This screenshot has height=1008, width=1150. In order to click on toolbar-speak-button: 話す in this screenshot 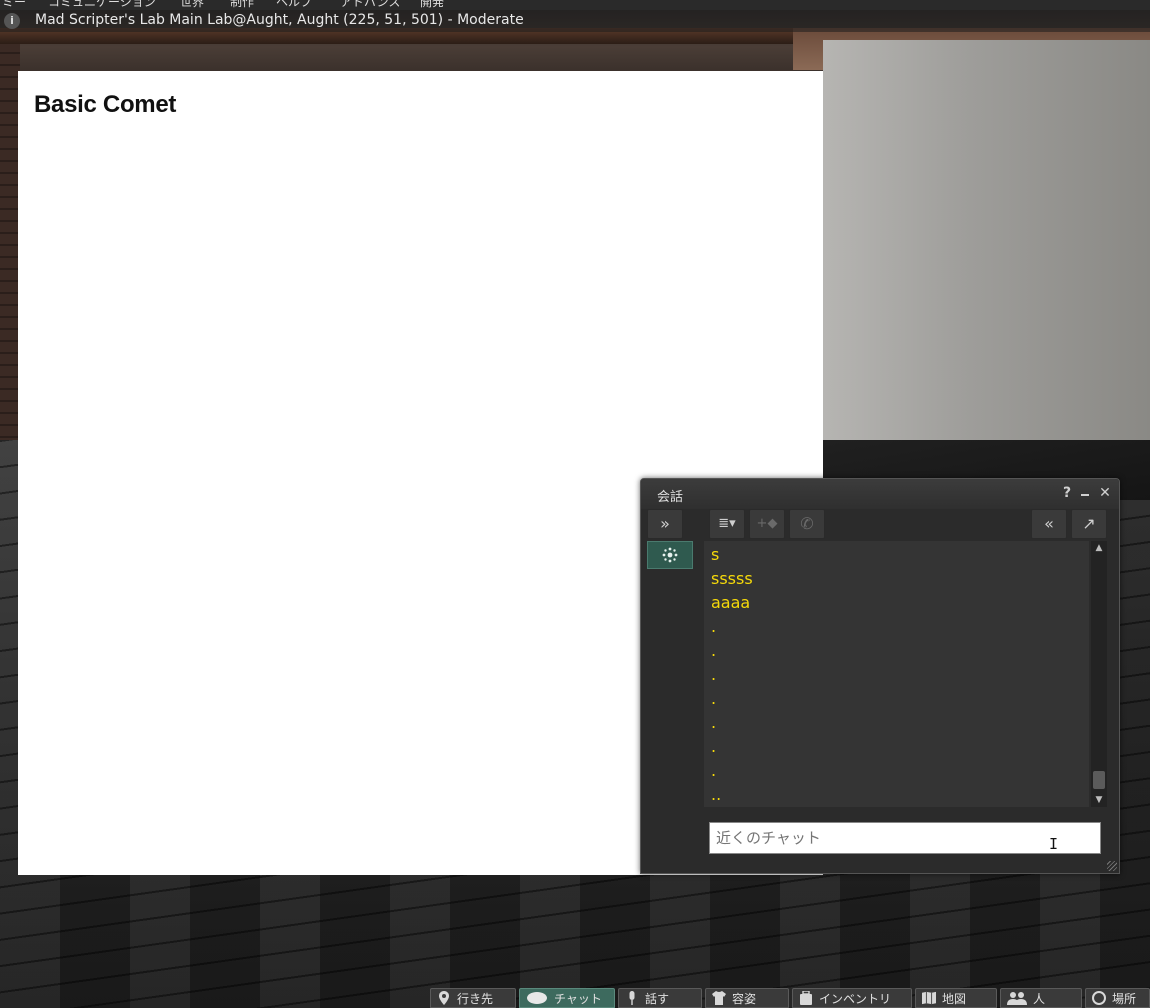, I will do `click(660, 998)`.